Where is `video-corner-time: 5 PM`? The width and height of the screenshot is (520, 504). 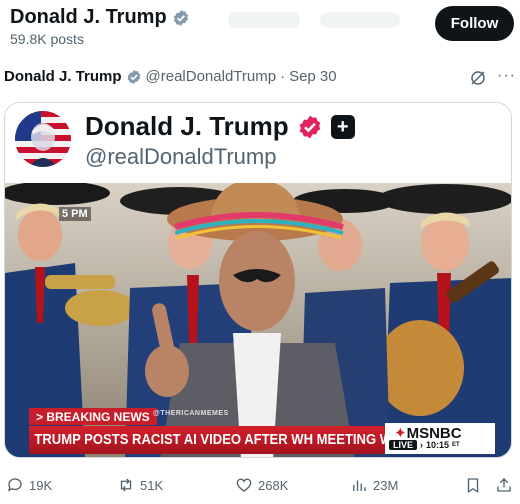 video-corner-time: 5 PM is located at coordinates (75, 214).